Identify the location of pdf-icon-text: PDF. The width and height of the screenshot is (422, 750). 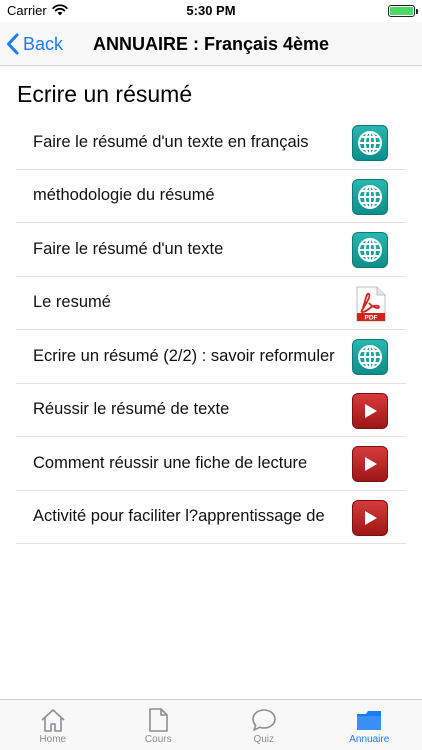
(371, 317).